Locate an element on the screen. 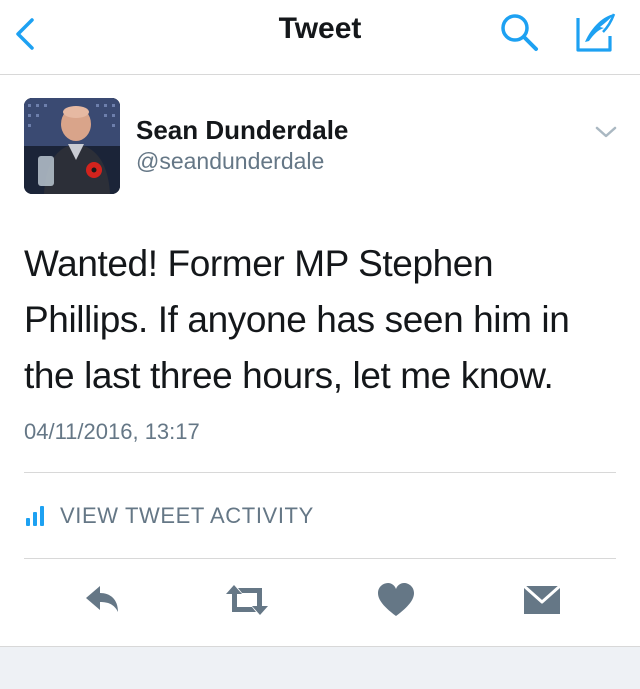 This screenshot has height=689, width=640. avatar is located at coordinates (72, 146).